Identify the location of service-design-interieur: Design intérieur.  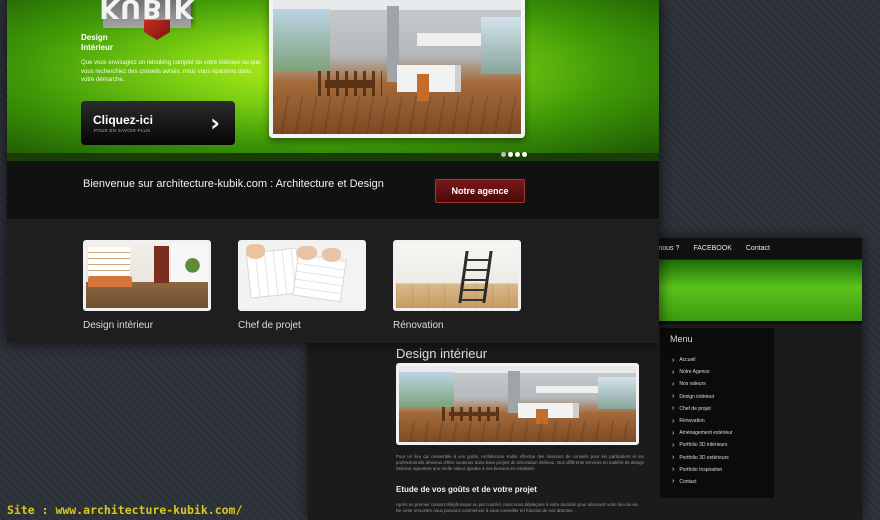
(147, 285).